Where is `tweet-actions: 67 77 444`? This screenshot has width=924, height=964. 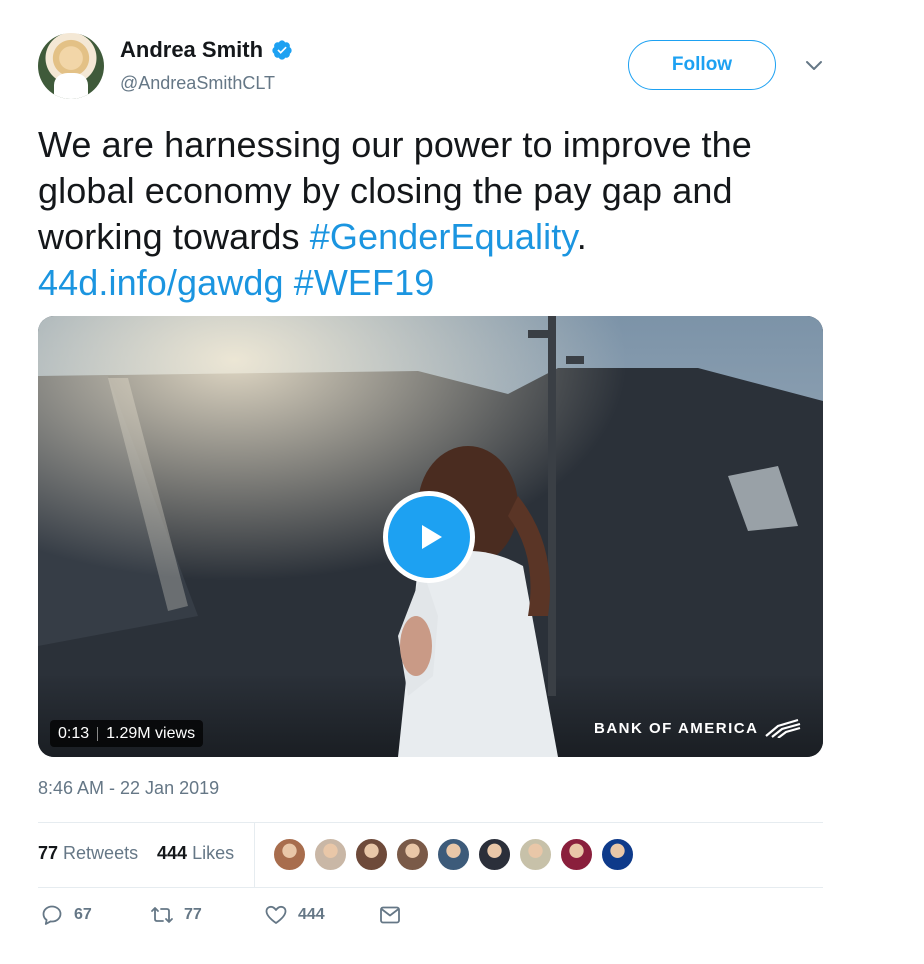
tweet-actions: 67 77 444 is located at coordinates (430, 921).